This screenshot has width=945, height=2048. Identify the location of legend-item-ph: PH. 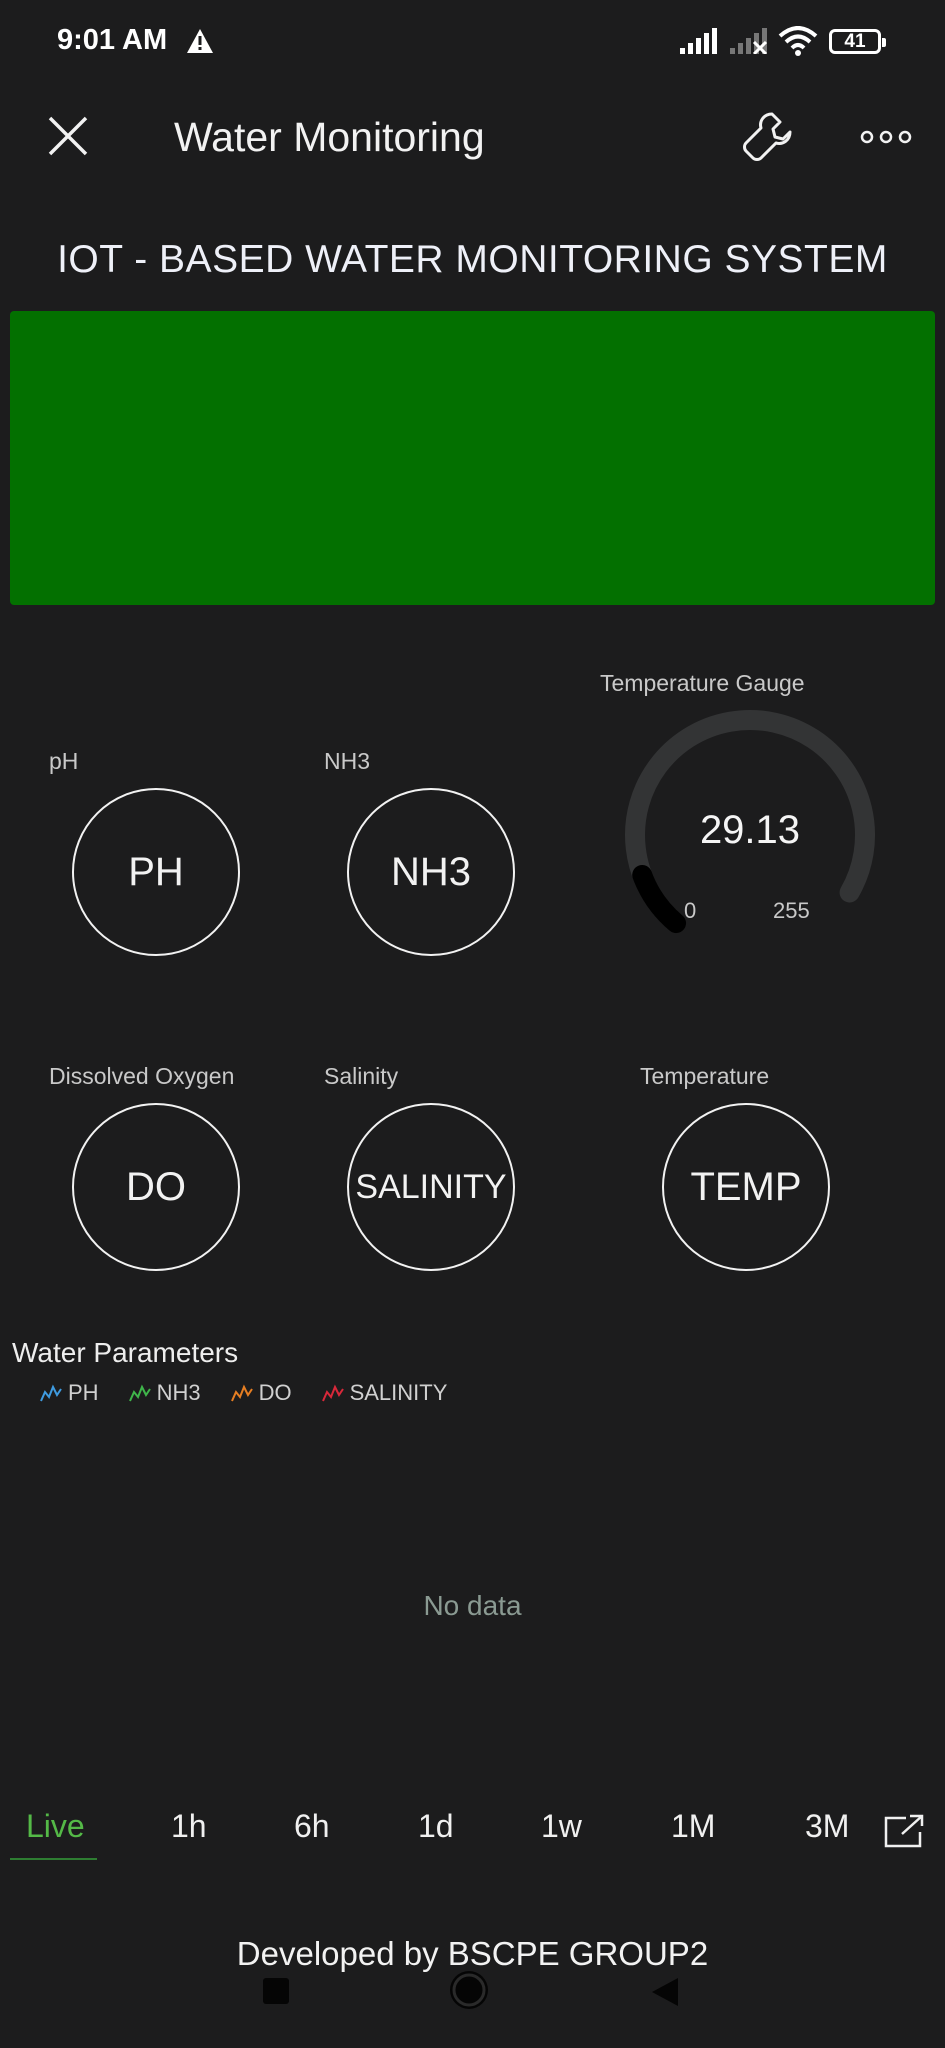
(69, 1393).